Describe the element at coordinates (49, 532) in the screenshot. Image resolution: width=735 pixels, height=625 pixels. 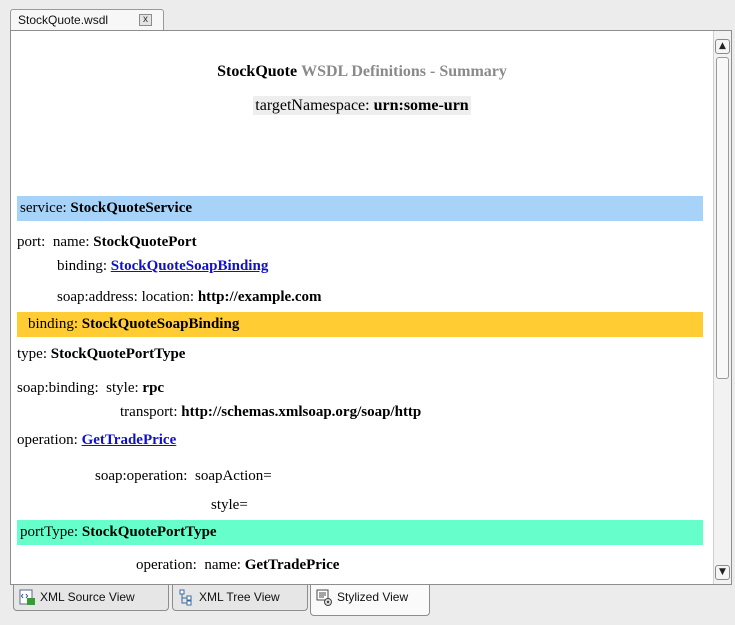
I see `porttype-label: portType:` at that location.